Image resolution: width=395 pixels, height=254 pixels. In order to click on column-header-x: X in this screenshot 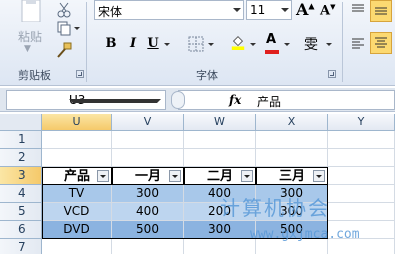, I will do `click(292, 122)`.